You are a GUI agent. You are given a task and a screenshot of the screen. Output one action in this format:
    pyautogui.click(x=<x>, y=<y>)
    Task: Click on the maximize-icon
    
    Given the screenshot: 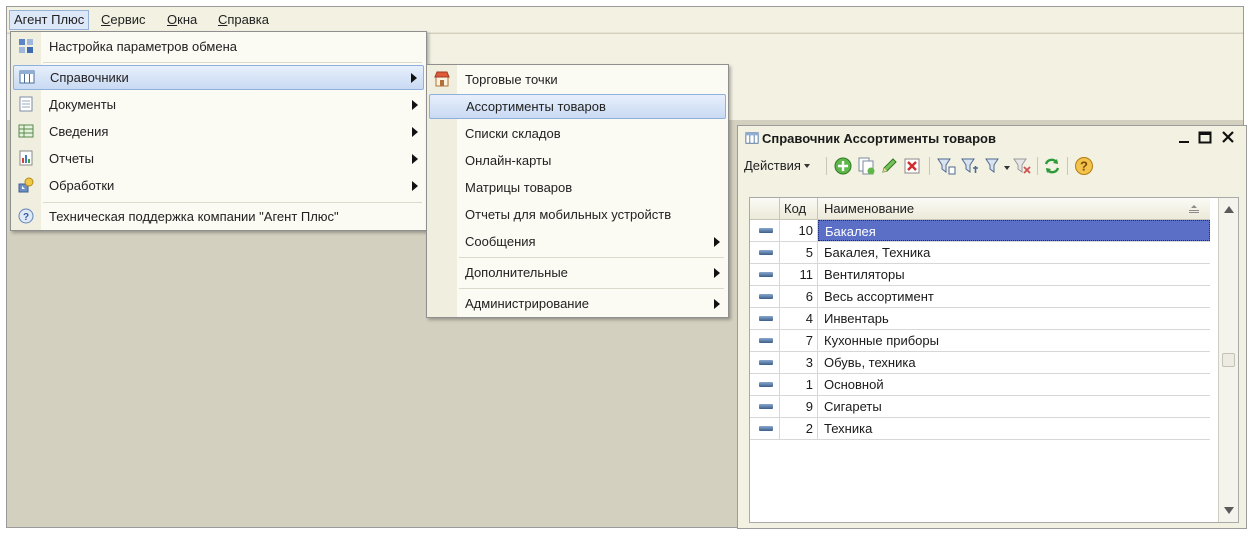 What is the action you would take?
    pyautogui.click(x=1205, y=137)
    